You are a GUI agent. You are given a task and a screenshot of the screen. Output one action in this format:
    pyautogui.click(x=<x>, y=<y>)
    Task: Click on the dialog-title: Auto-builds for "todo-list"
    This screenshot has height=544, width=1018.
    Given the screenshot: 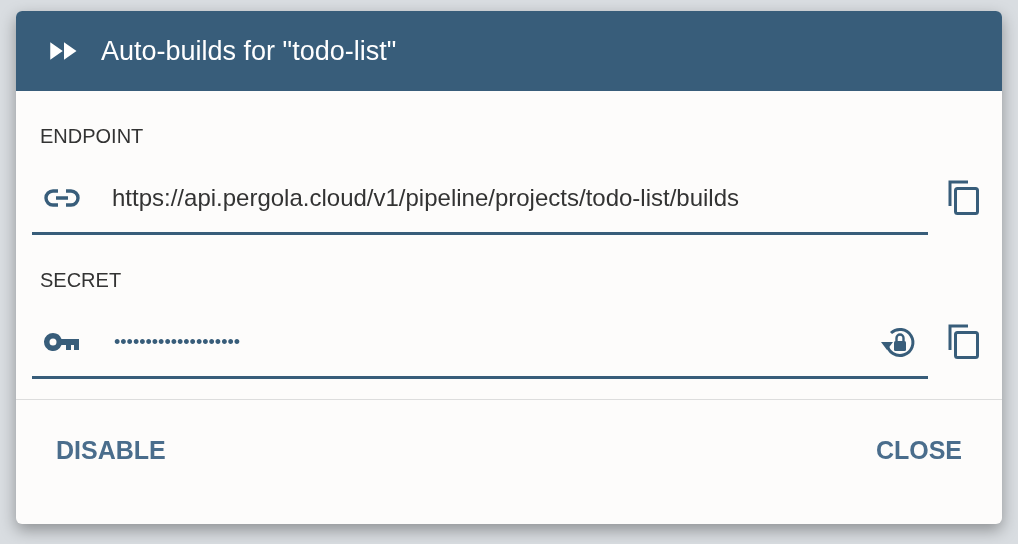 What is the action you would take?
    pyautogui.click(x=249, y=51)
    